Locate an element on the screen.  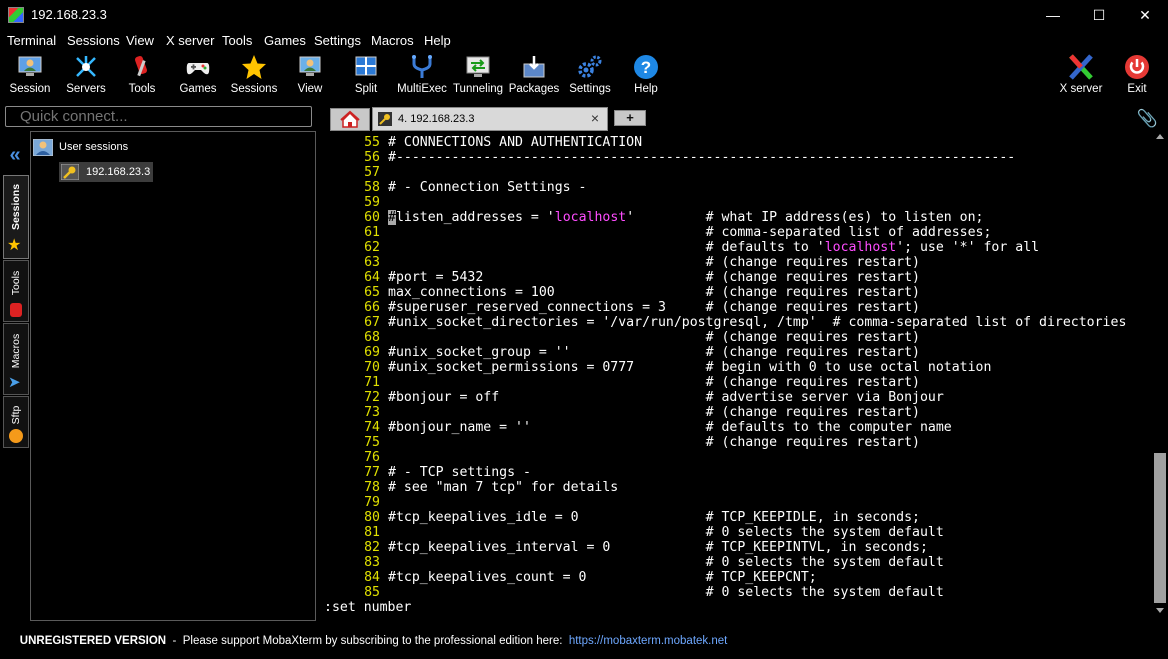
user-sessions-label: User sessions is located at coordinates (94, 147).